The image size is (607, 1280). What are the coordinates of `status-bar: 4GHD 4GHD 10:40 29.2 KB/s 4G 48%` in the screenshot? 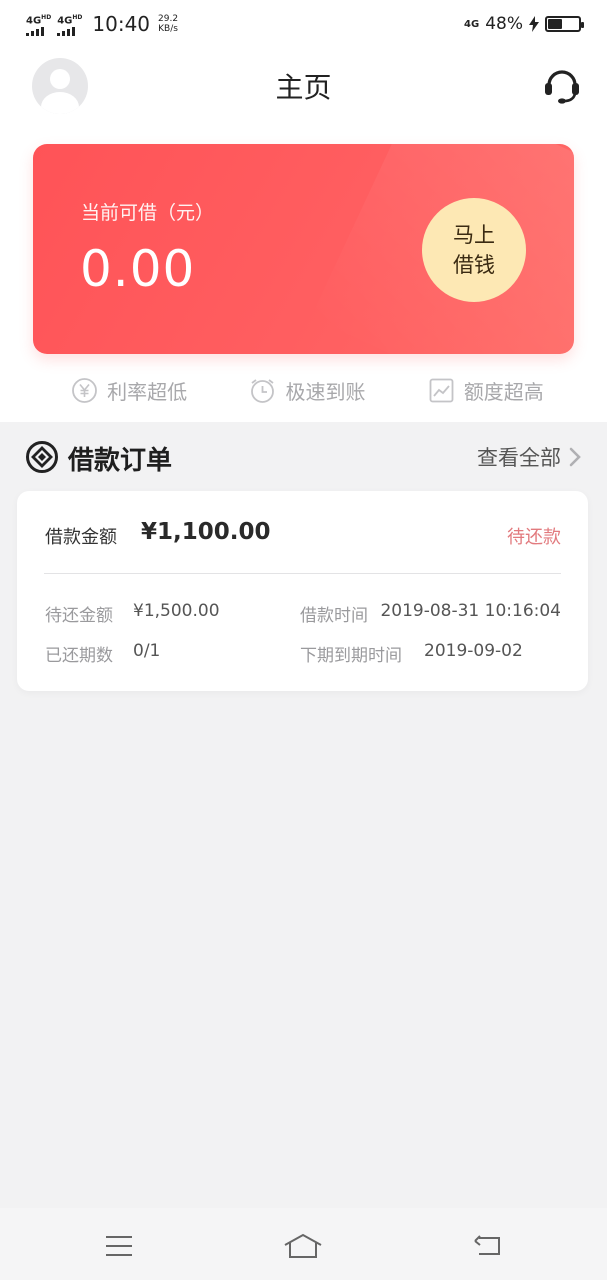 It's located at (303, 24).